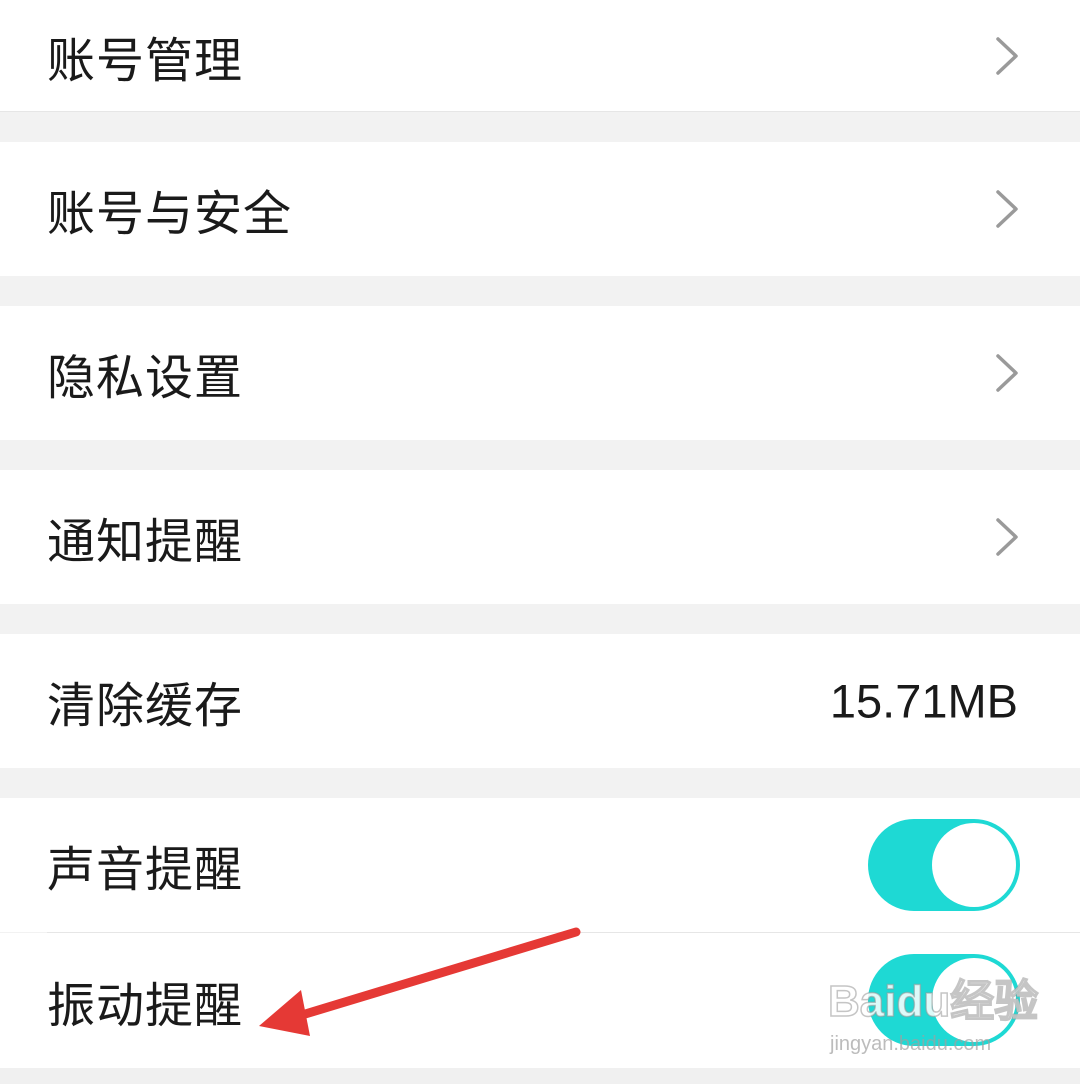  I want to click on settings-item-account-management: 账号管理, so click(540, 56).